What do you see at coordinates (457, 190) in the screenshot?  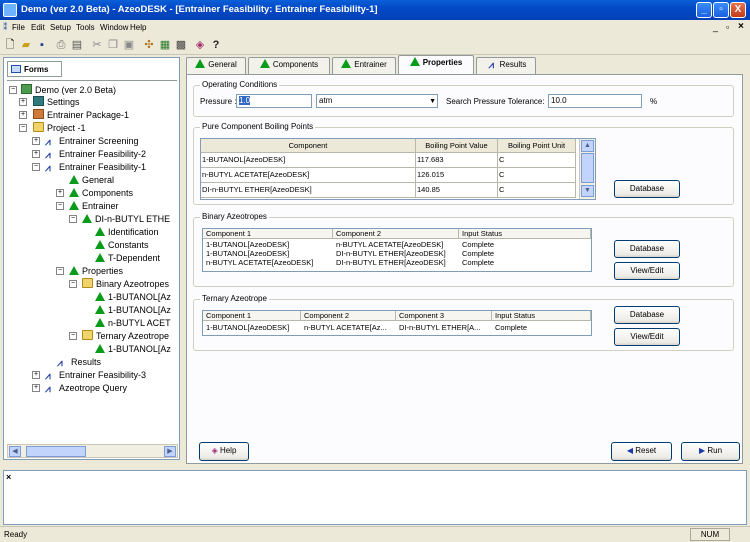 I see `grid-cell: 140.85` at bounding box center [457, 190].